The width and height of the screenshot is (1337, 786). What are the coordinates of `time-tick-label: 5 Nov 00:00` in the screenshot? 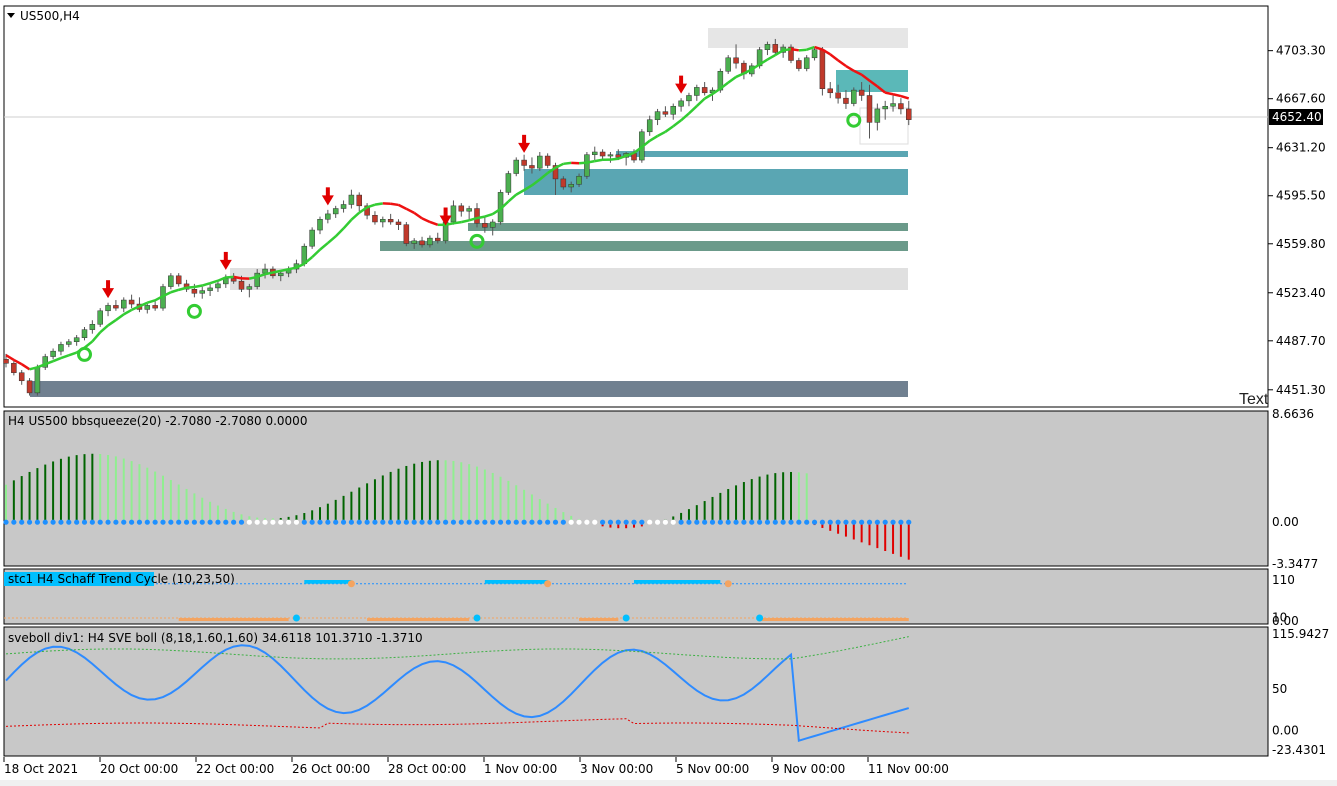 It's located at (712, 769).